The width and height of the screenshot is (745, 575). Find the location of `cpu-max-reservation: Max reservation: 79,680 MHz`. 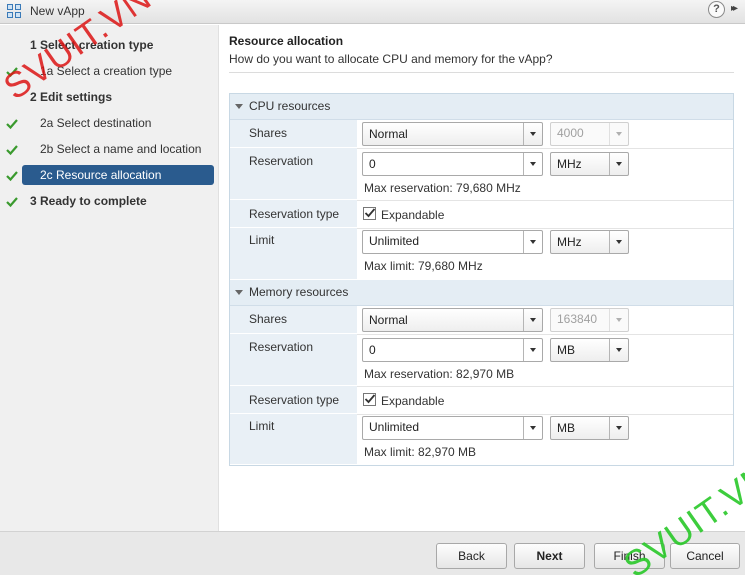

cpu-max-reservation: Max reservation: 79,680 MHz is located at coordinates (442, 188).